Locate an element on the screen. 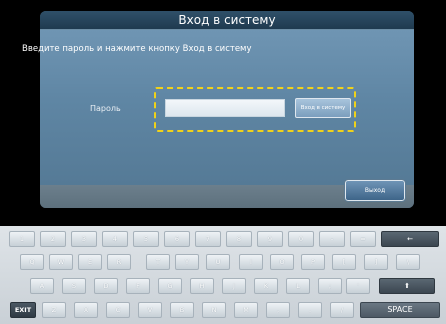  key-r: R is located at coordinates (119, 262).